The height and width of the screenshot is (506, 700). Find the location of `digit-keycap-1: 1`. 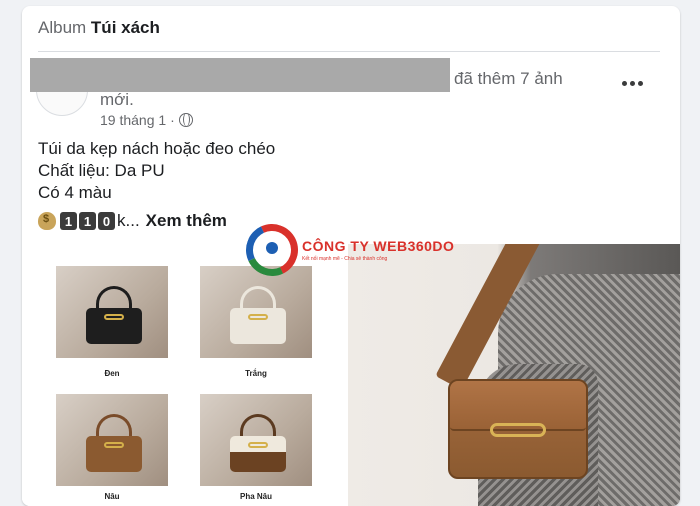

digit-keycap-1: 1 is located at coordinates (68, 221).